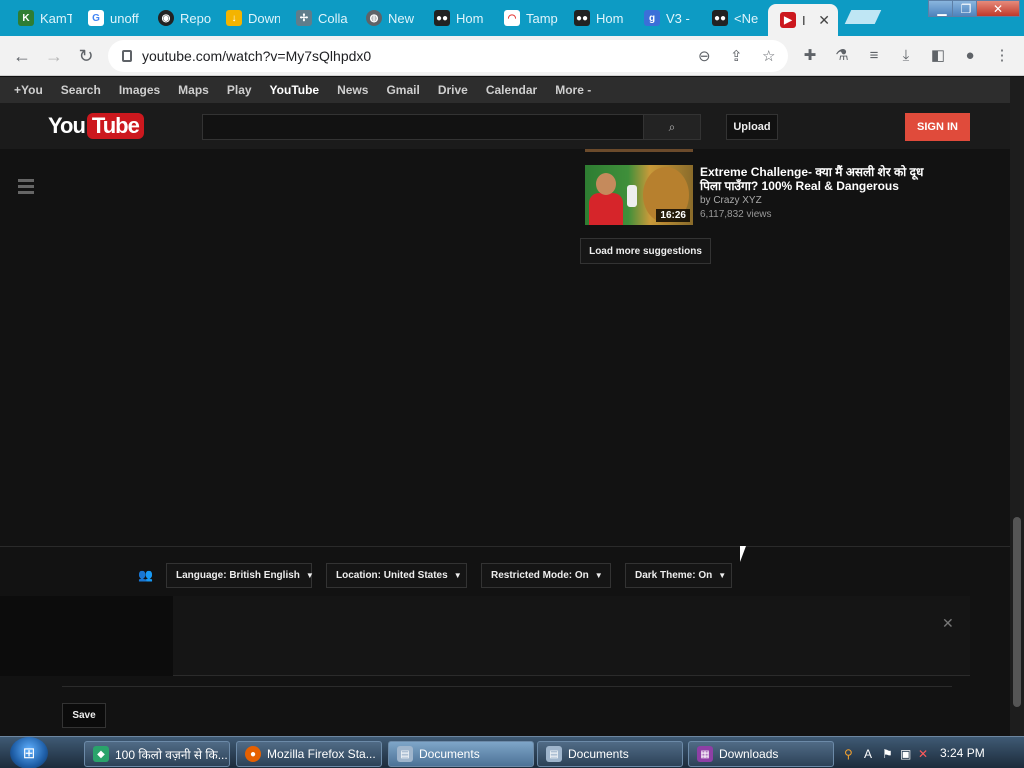 Image resolution: width=1024 pixels, height=768 pixels. I want to click on youtube-icon: ▶, so click(788, 20).